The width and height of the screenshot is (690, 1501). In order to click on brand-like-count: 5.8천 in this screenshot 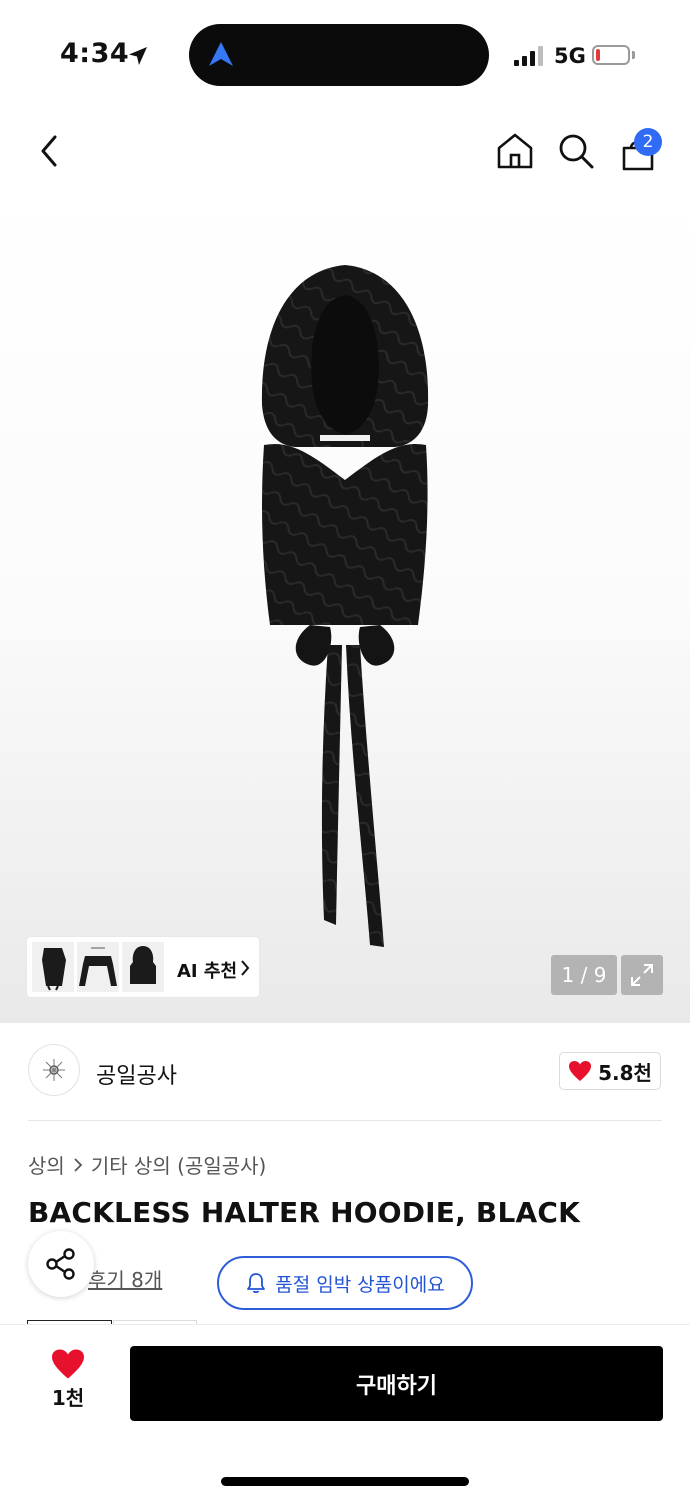, I will do `click(625, 1072)`.